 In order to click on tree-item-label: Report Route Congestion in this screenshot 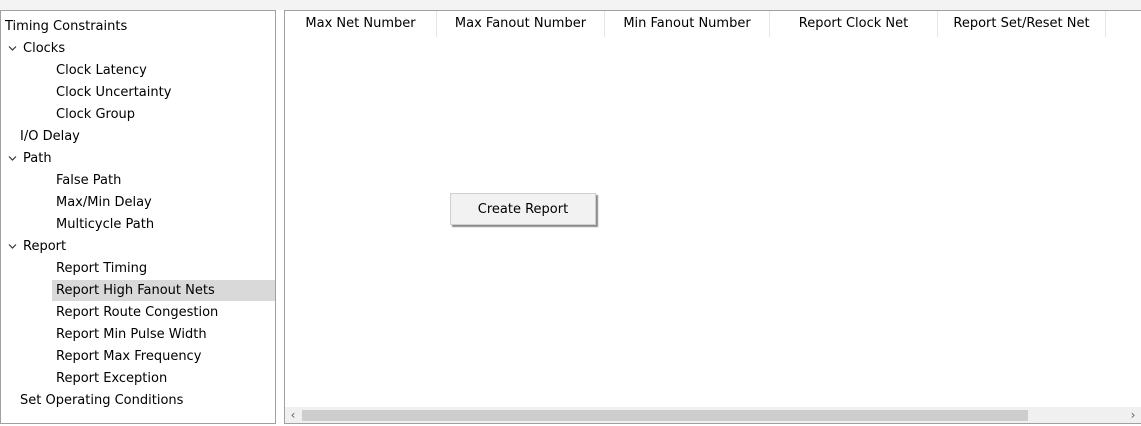, I will do `click(137, 312)`.